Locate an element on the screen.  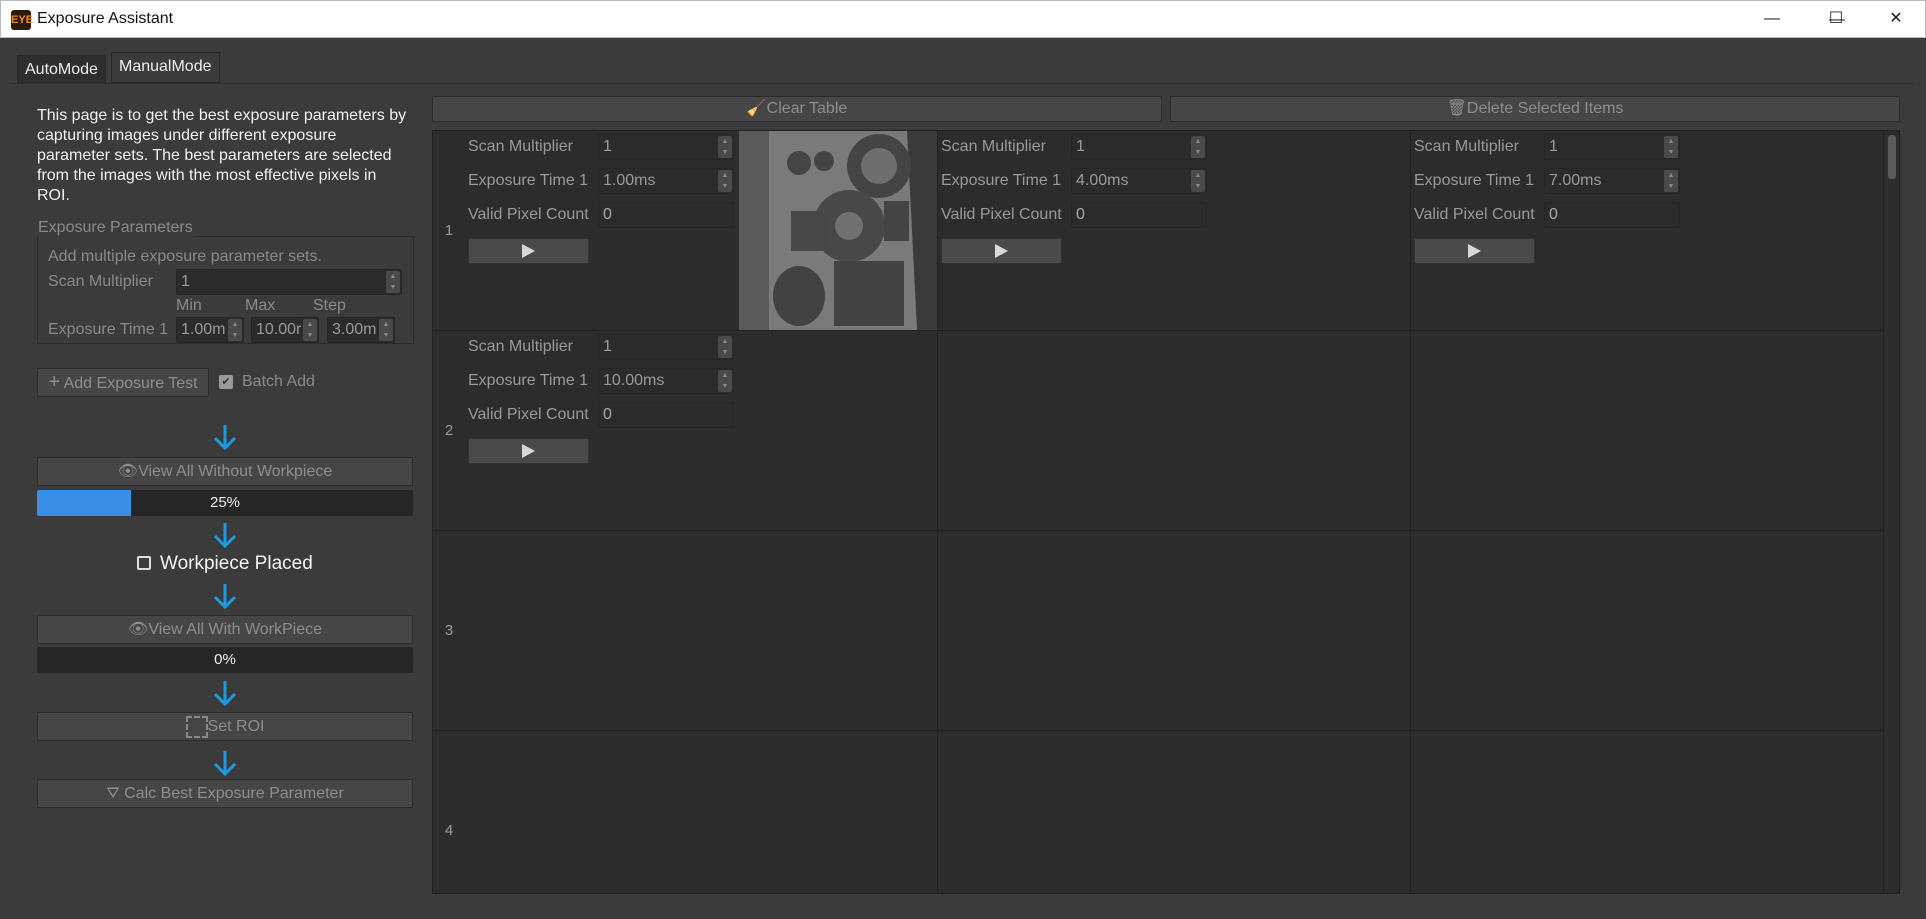
delete-selected-button: 🗑Delete Selected Items is located at coordinates (1535, 109).